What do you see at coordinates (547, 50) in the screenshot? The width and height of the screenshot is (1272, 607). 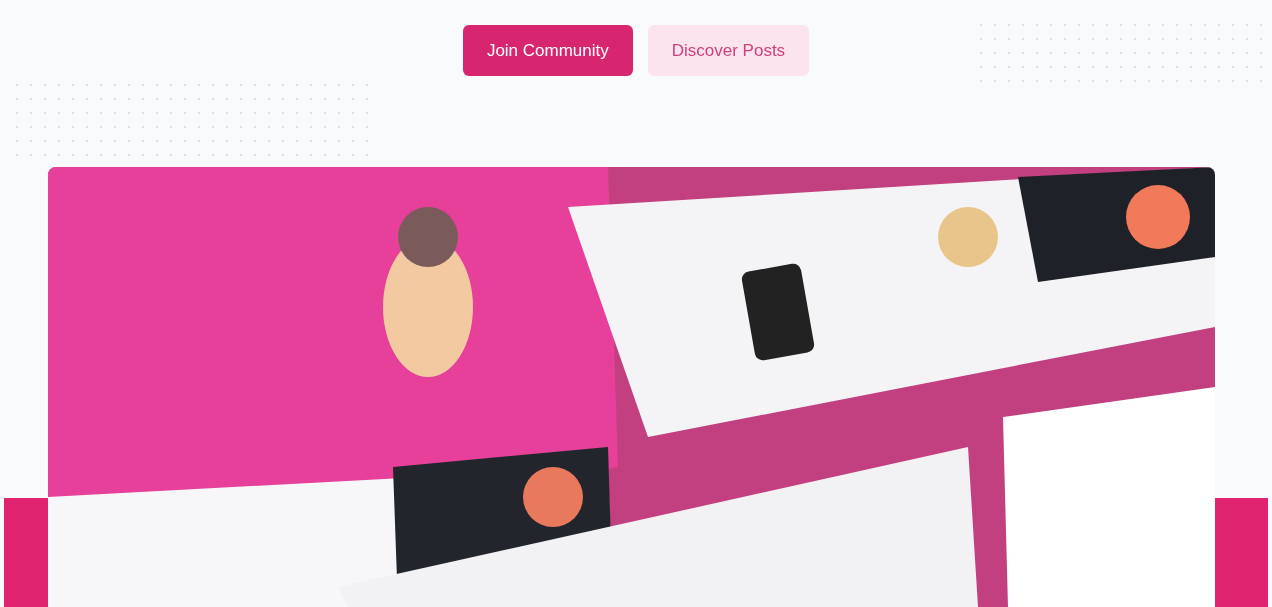 I see `join-button: Join Community` at bounding box center [547, 50].